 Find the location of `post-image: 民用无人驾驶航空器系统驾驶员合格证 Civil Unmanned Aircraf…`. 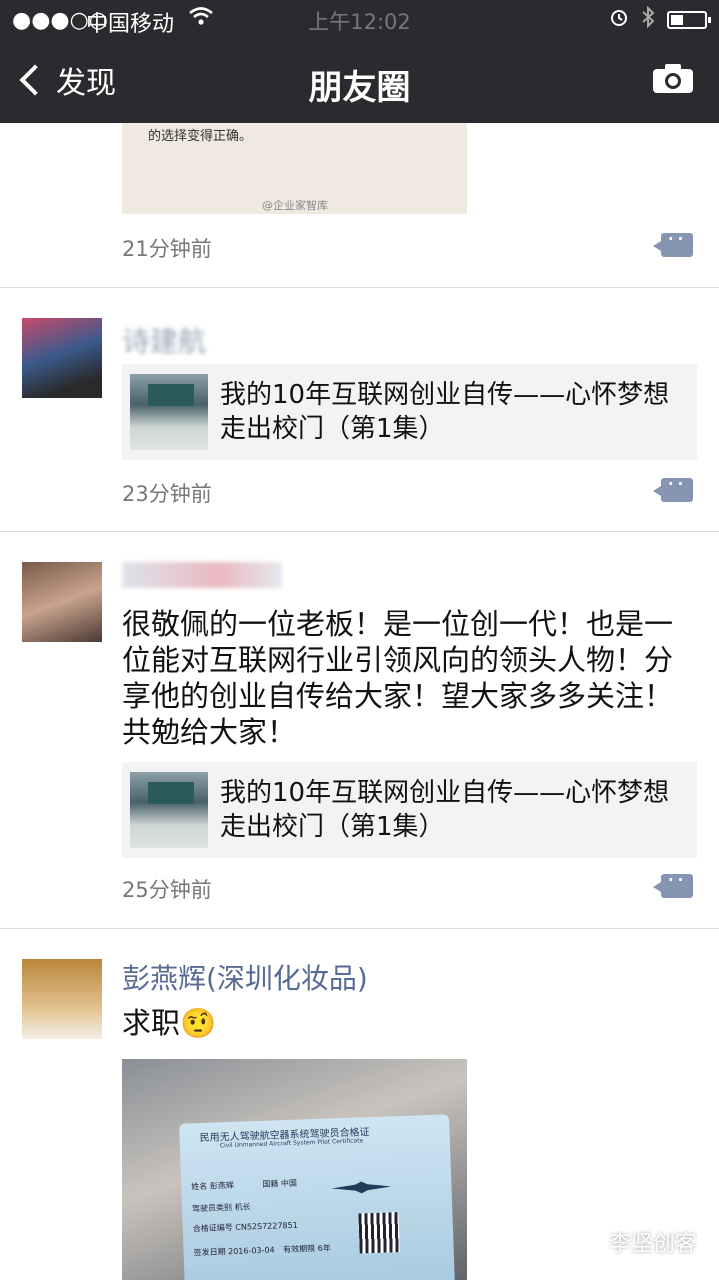

post-image: 民用无人驾驶航空器系统驾驶员合格证 Civil Unmanned Aircraf… is located at coordinates (294, 1169).